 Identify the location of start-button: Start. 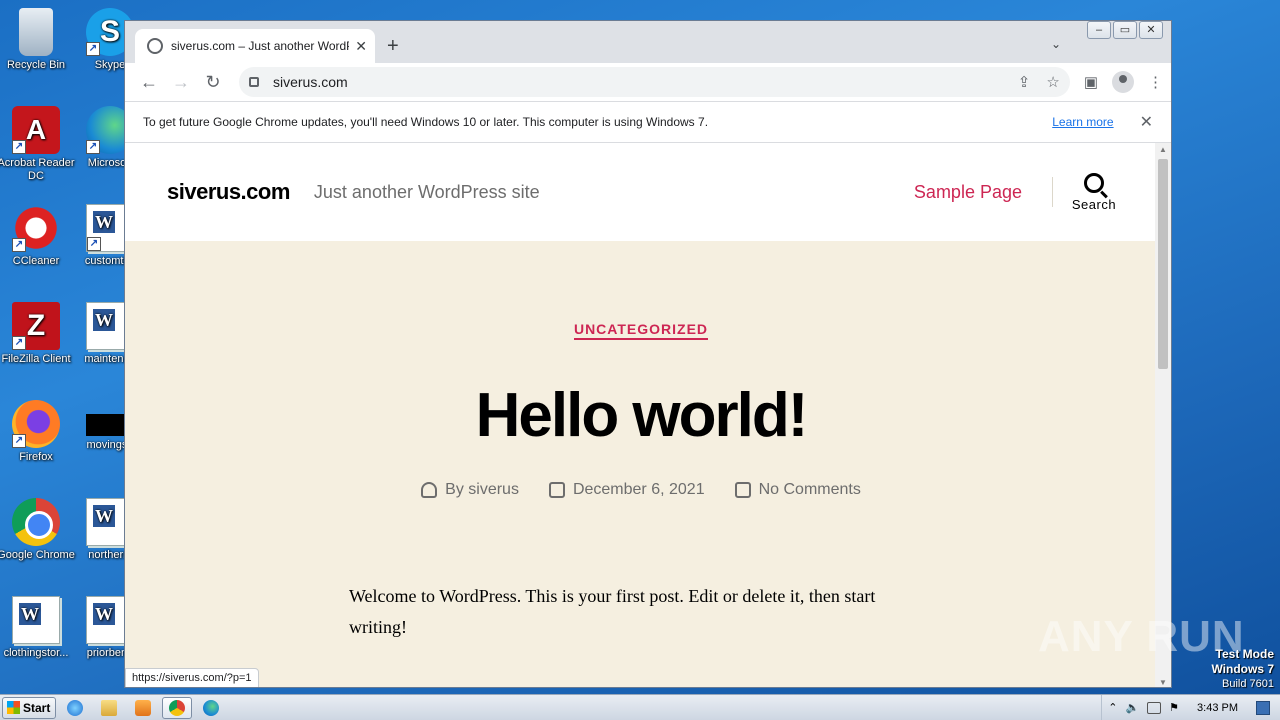
(29, 707).